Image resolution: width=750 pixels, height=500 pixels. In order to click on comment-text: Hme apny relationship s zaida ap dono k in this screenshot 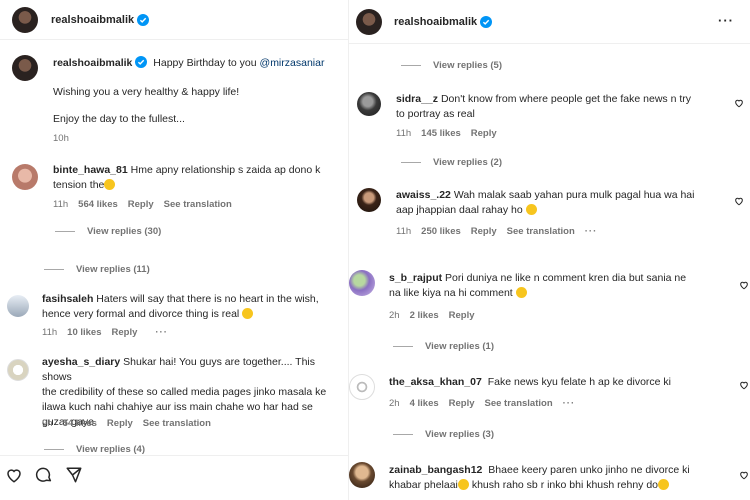, I will do `click(225, 170)`.